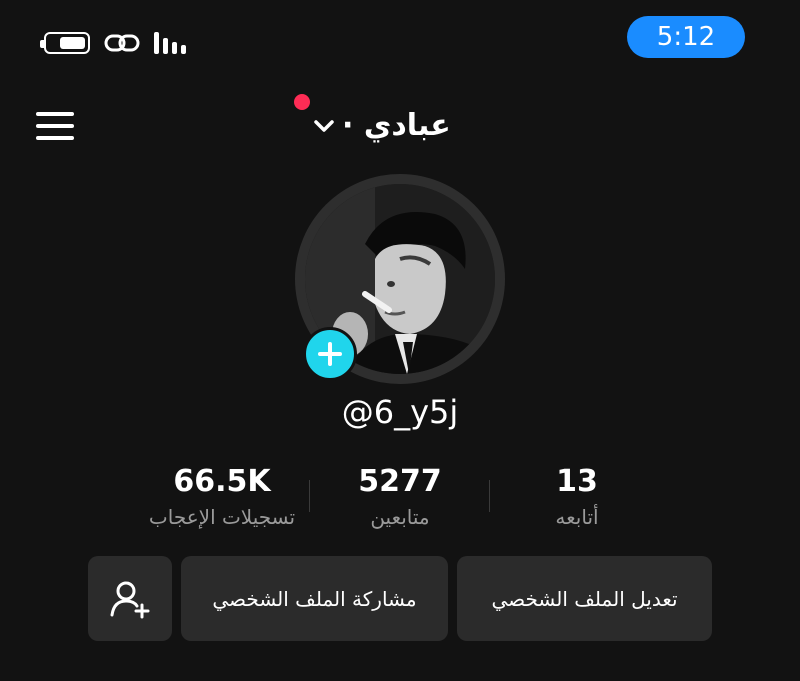 The image size is (800, 681). What do you see at coordinates (302, 102) in the screenshot?
I see `notification-dot` at bounding box center [302, 102].